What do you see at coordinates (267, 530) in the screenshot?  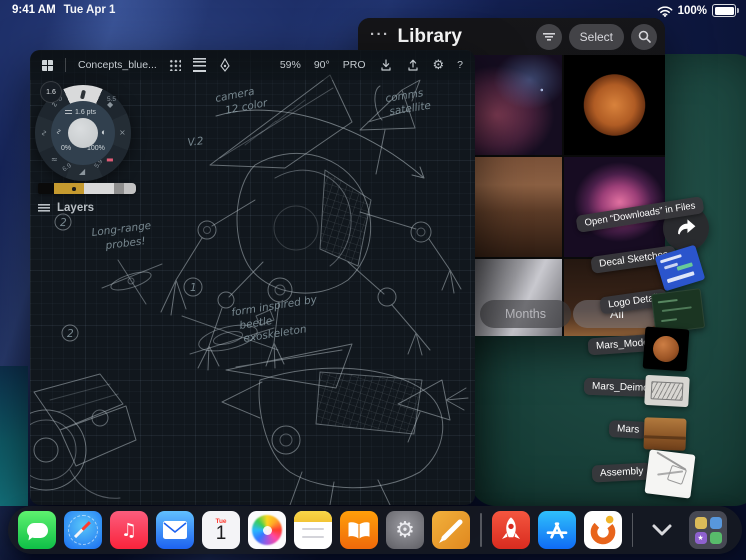 I see `dock-app-photos` at bounding box center [267, 530].